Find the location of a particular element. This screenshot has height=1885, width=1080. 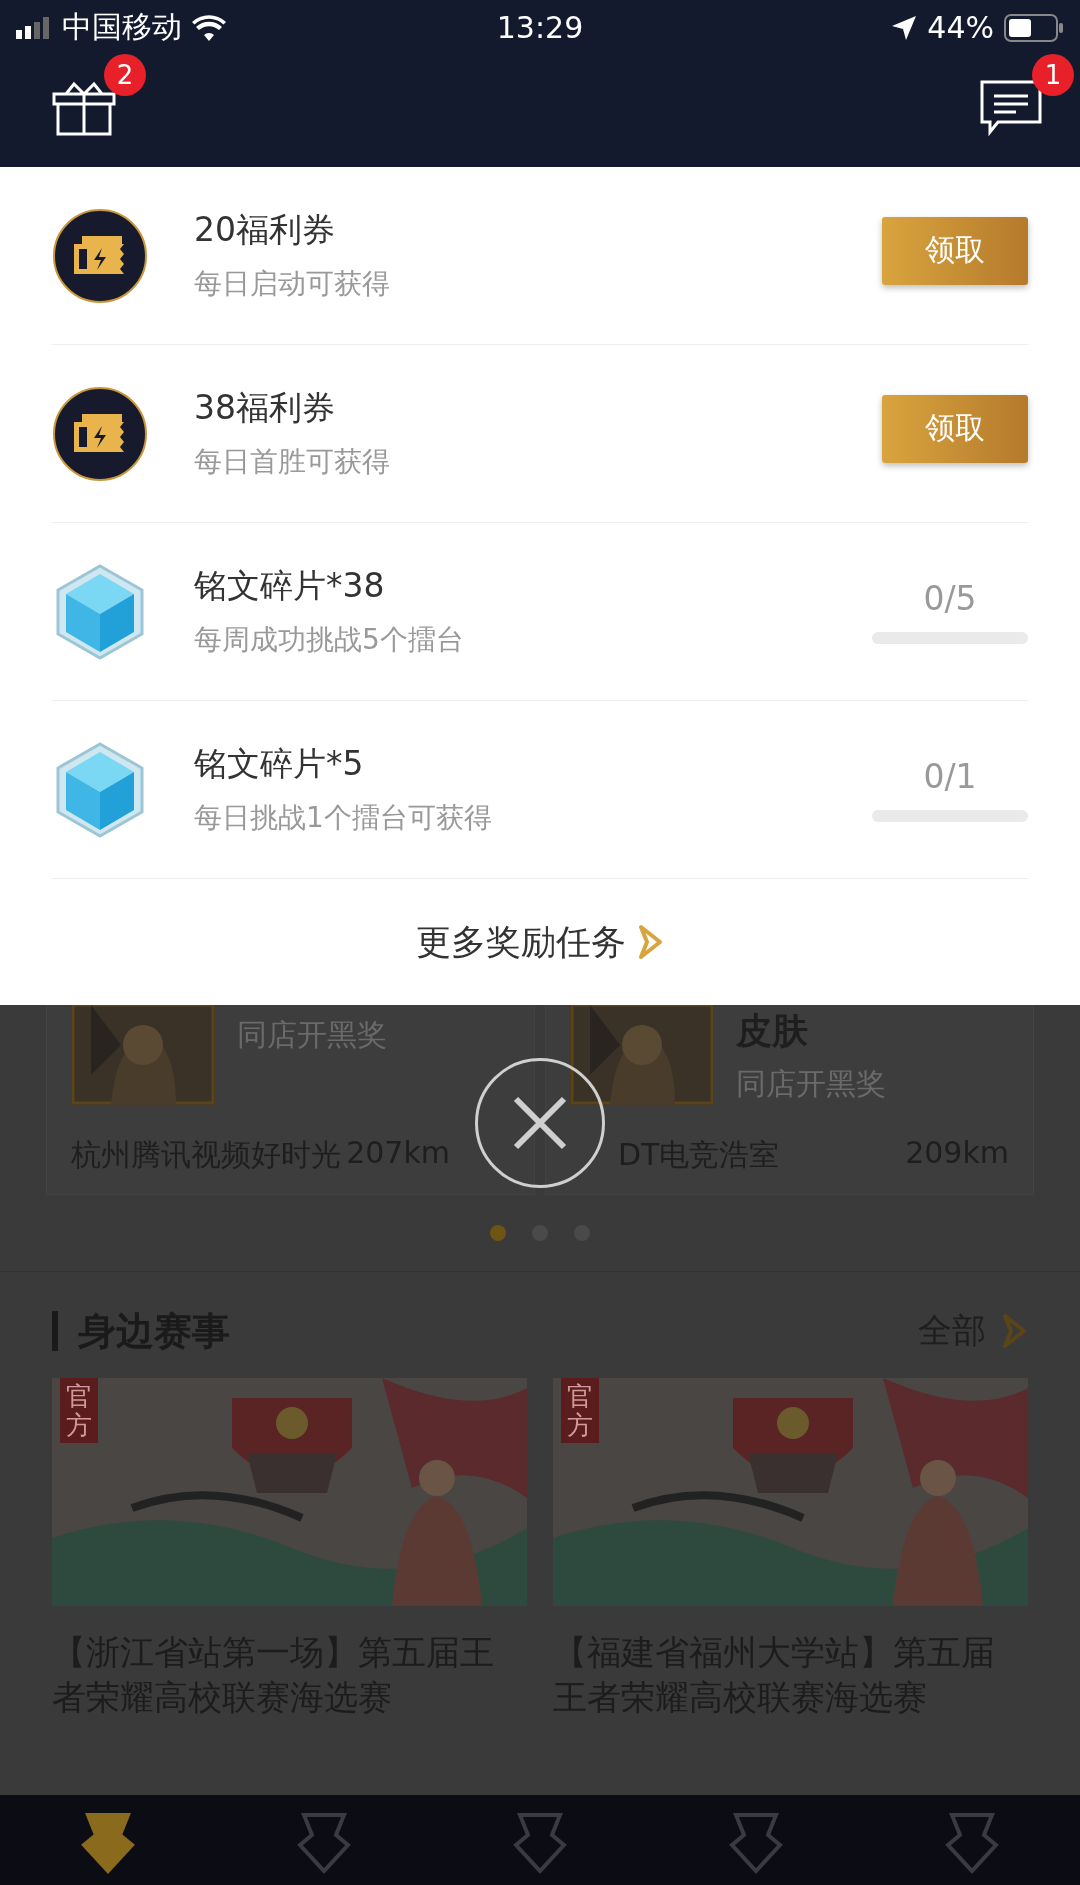

reward-description: 每日启动可获得 is located at coordinates (292, 284).